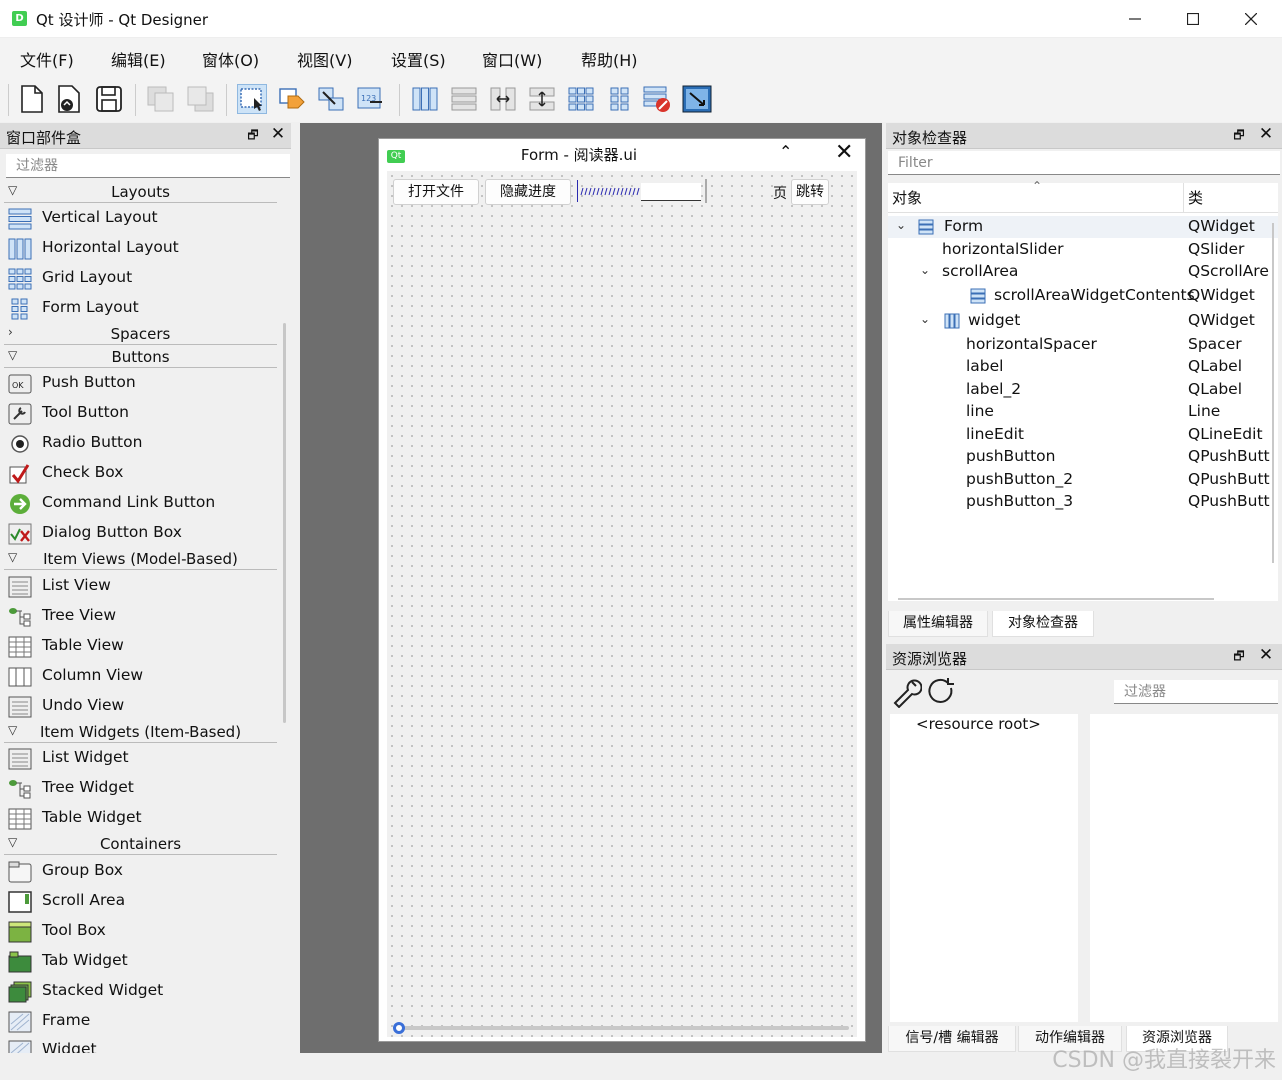  What do you see at coordinates (942, 692) in the screenshot?
I see `reload-button` at bounding box center [942, 692].